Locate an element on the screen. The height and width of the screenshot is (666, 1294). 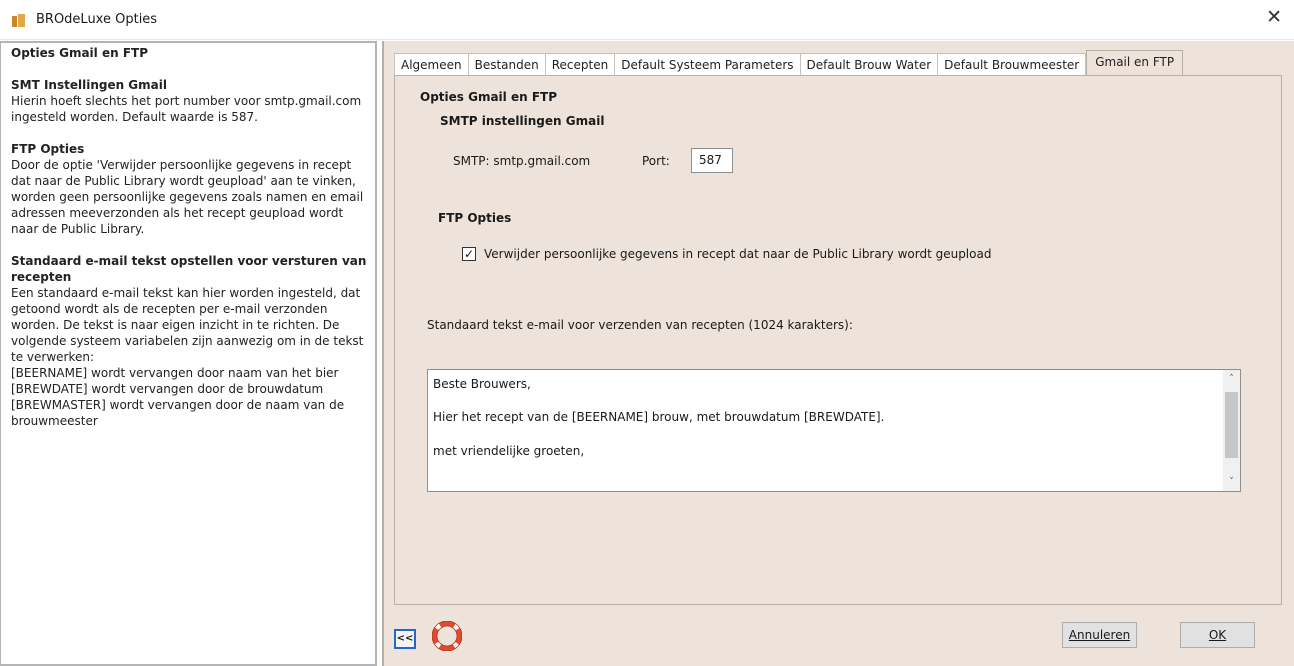
help-ftp-line: naar de Public Library. is located at coordinates (78, 229).